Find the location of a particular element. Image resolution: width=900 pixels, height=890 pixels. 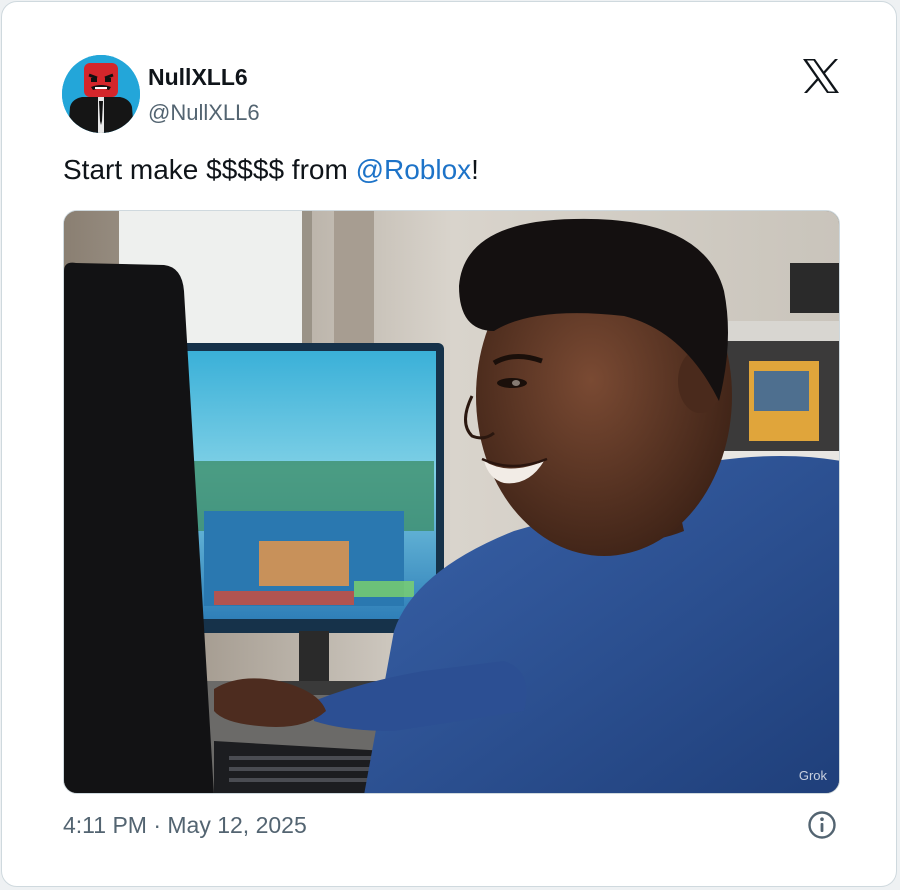

tweet-text-body: Start make $$$$$ from is located at coordinates (209, 169).